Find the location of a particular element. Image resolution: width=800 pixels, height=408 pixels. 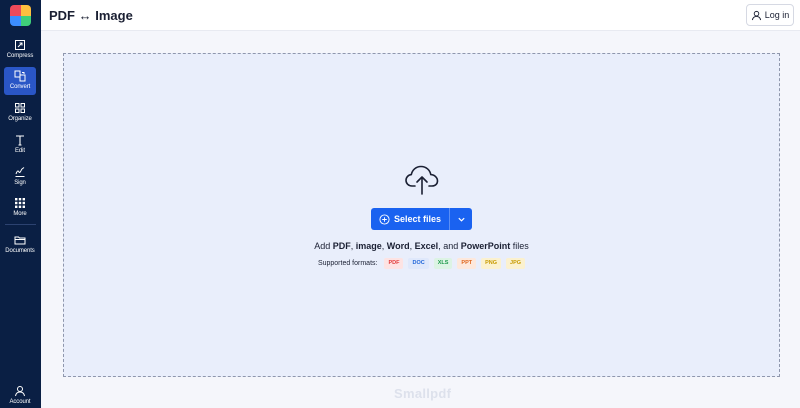

sidebar-item-label: Edit is located at coordinates (20, 151).